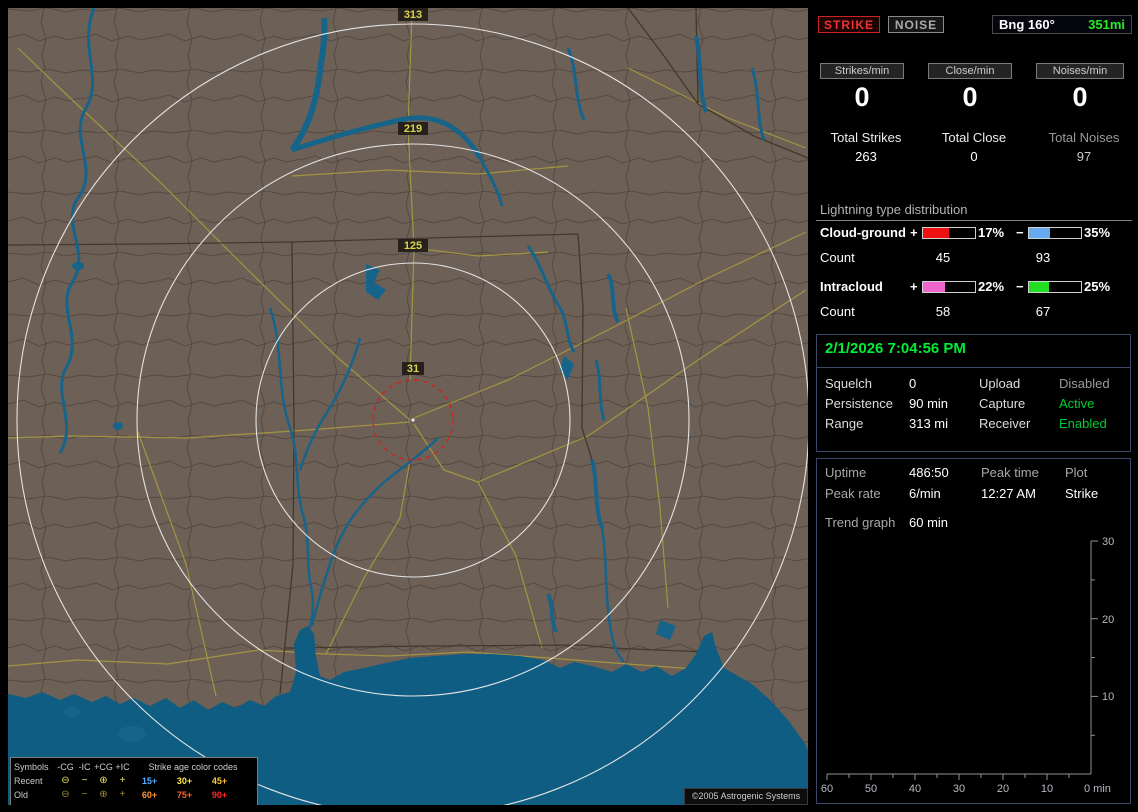 The image size is (1138, 812). I want to click on neg-ic-recent-icon: −, so click(84, 780).